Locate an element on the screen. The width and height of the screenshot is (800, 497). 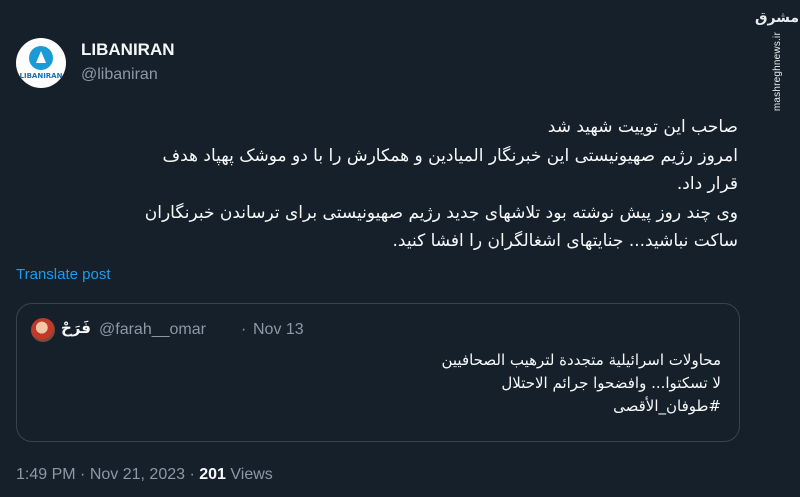
tweet-line: صاحب این توییت شهید شد is located at coordinates (642, 127).